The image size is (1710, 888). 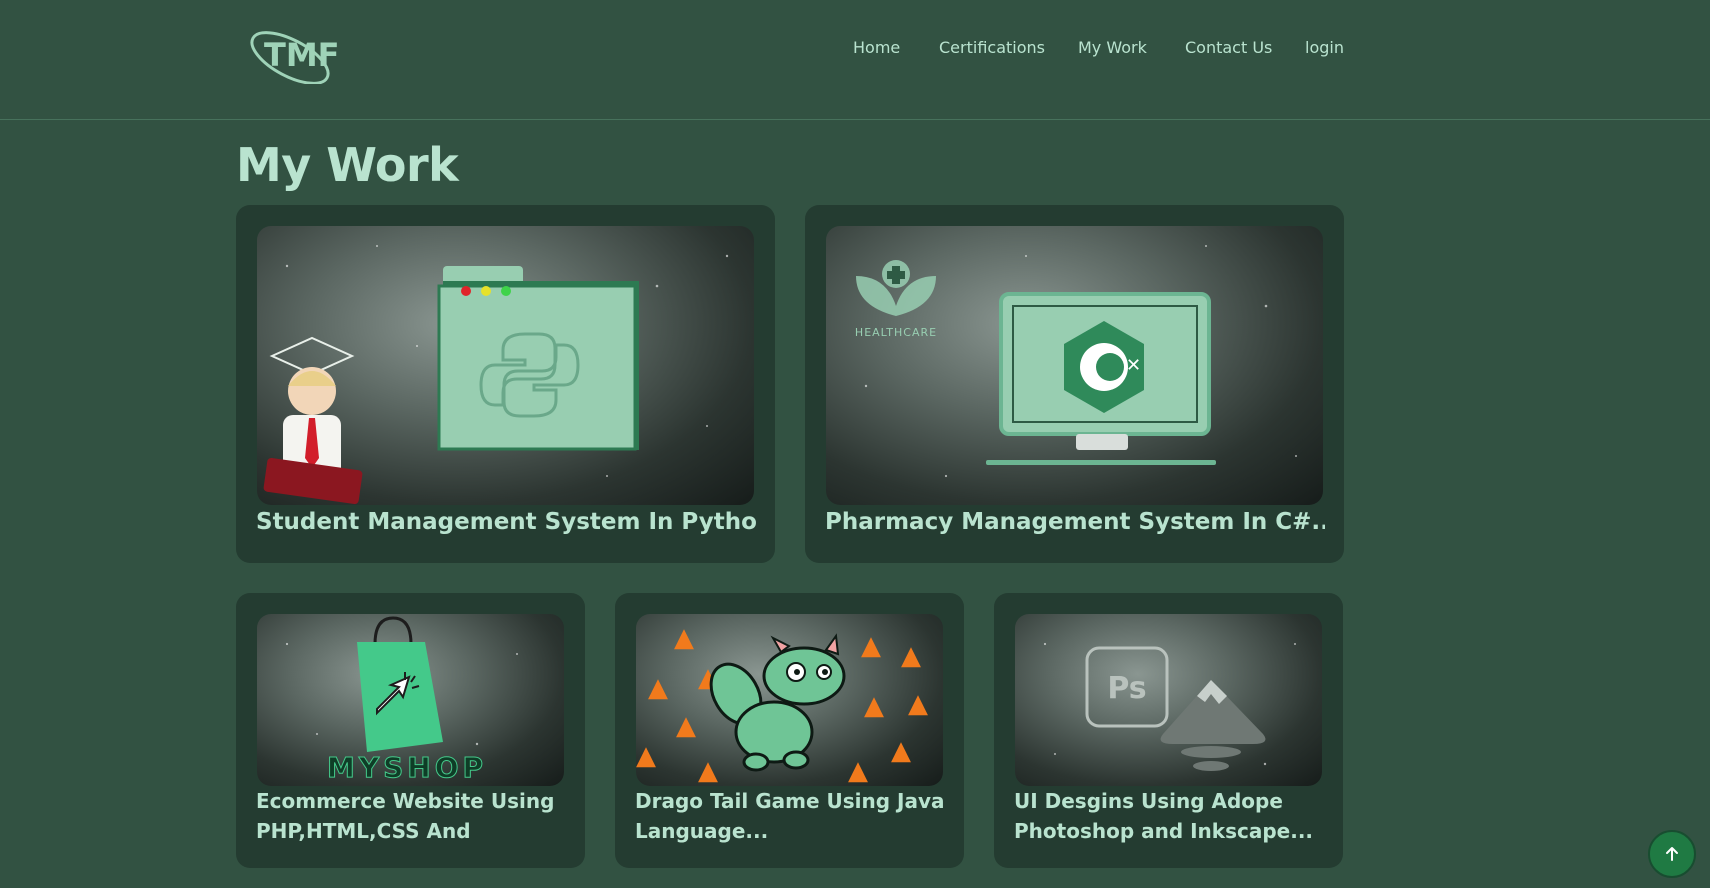 I want to click on project-thumbnail: HEALTHCARE ✕, so click(x=1074, y=365).